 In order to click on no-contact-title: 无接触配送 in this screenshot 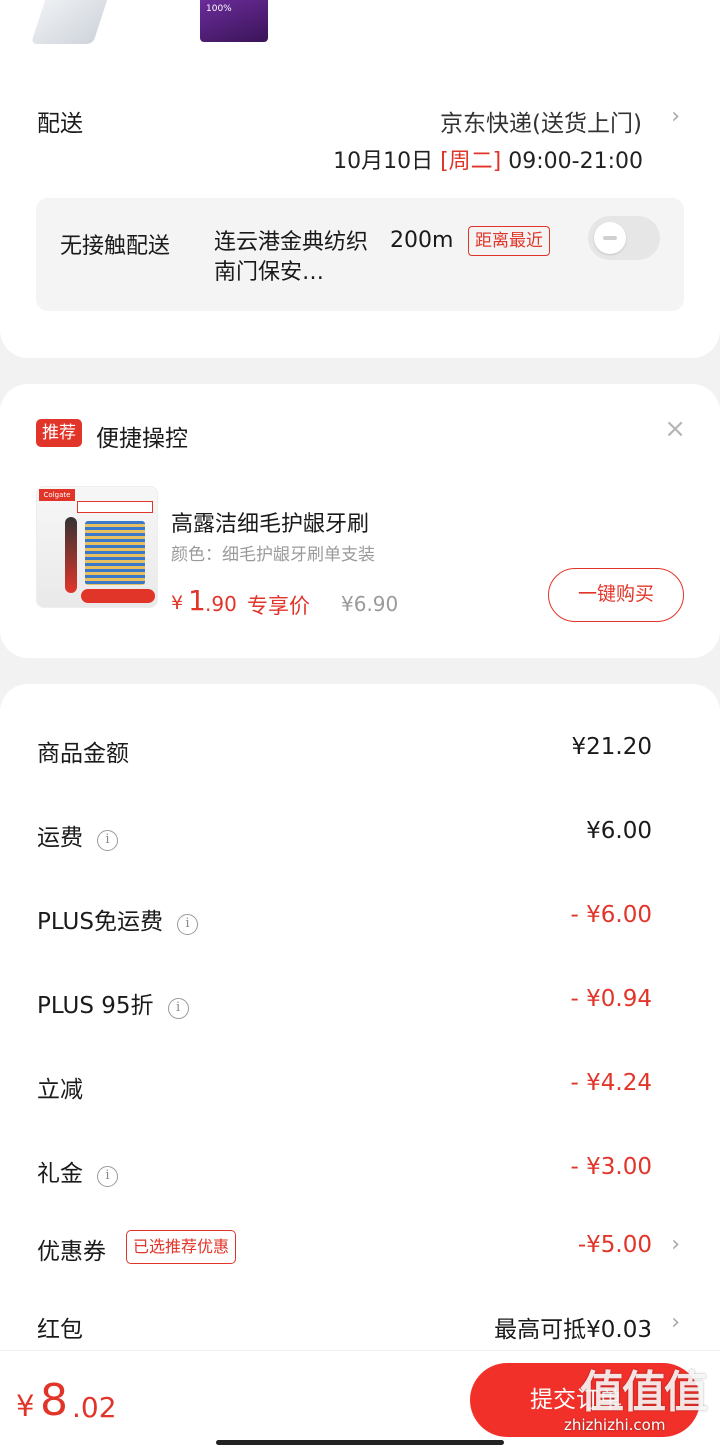, I will do `click(115, 246)`.